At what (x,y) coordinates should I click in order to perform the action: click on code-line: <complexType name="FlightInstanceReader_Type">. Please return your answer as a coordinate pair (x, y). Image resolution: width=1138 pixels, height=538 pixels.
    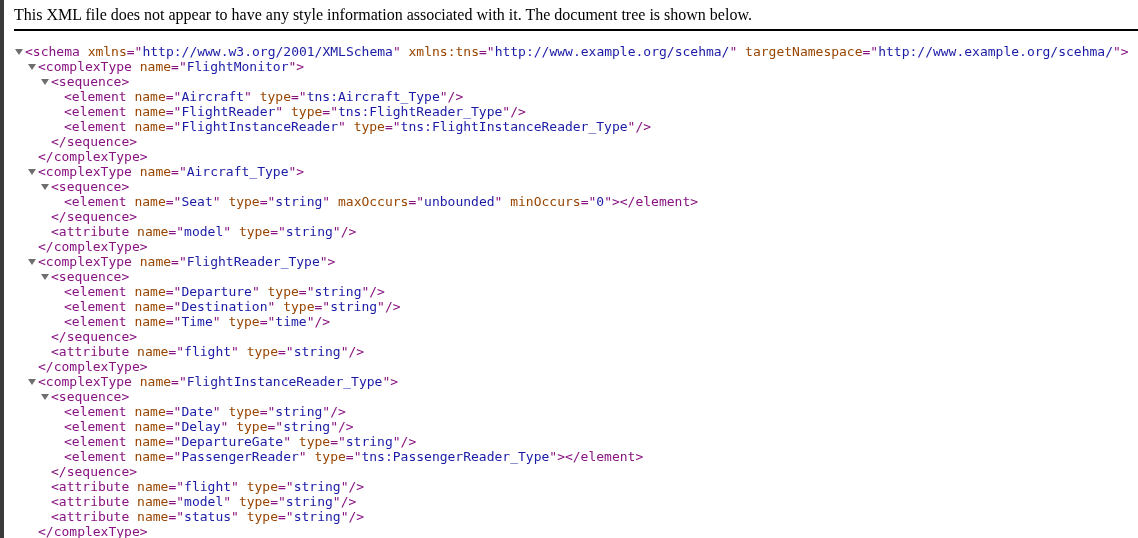
    Looking at the image, I should click on (218, 381).